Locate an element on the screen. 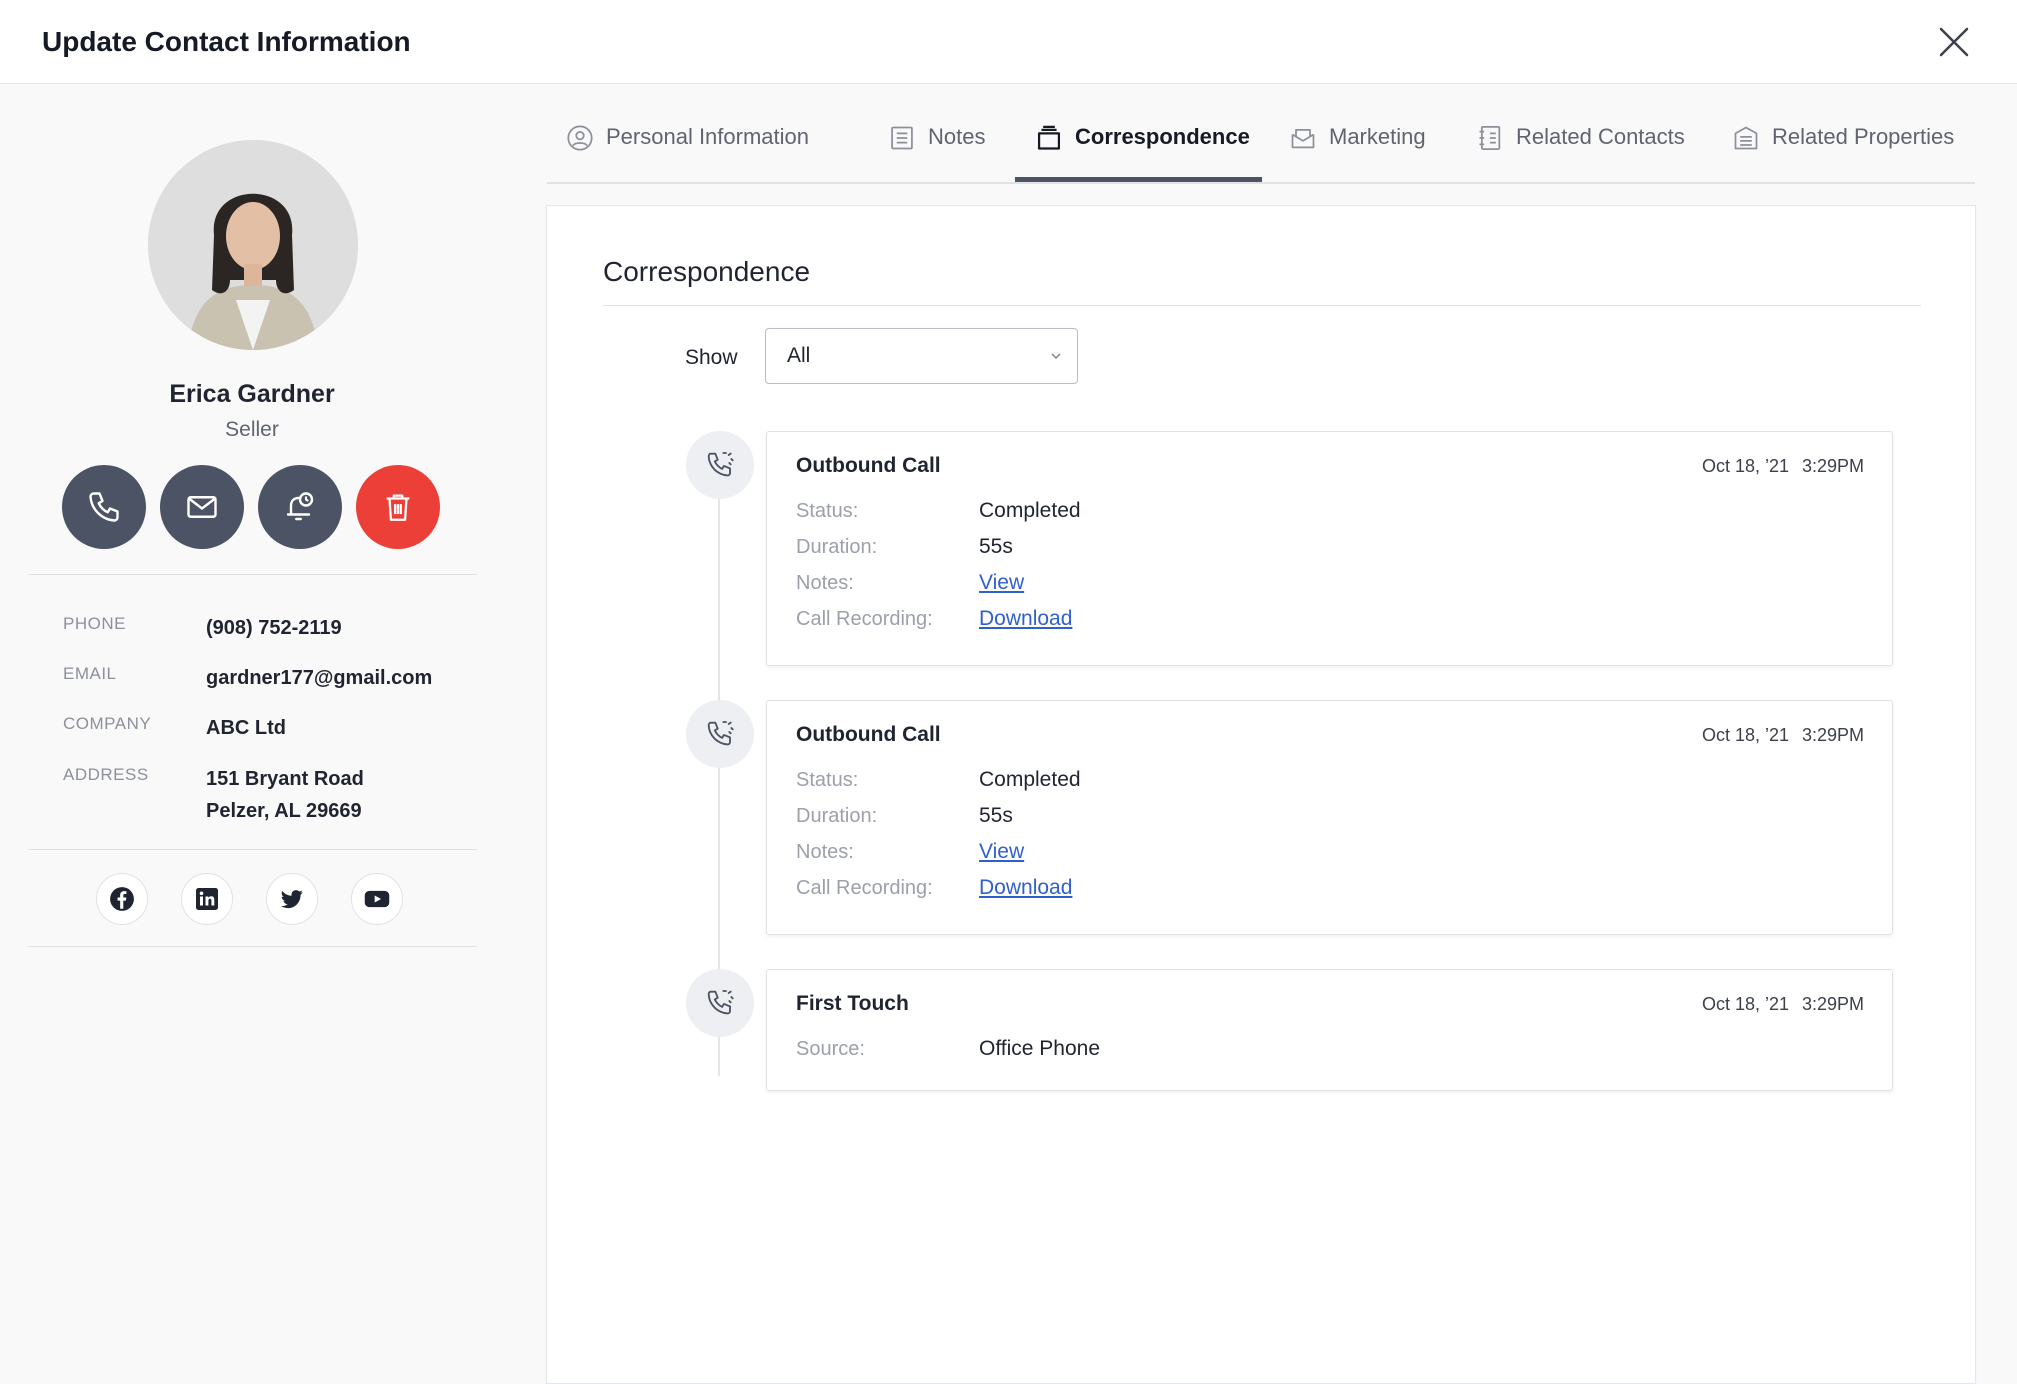  linkedin-icon is located at coordinates (207, 899).